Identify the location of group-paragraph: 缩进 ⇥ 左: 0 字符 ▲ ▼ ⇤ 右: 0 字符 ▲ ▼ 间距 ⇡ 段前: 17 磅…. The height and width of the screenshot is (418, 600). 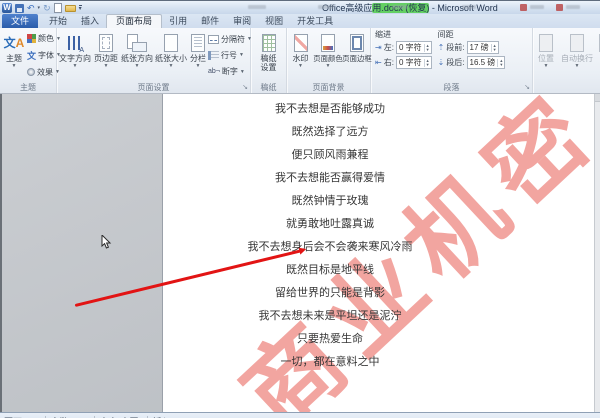
(452, 60).